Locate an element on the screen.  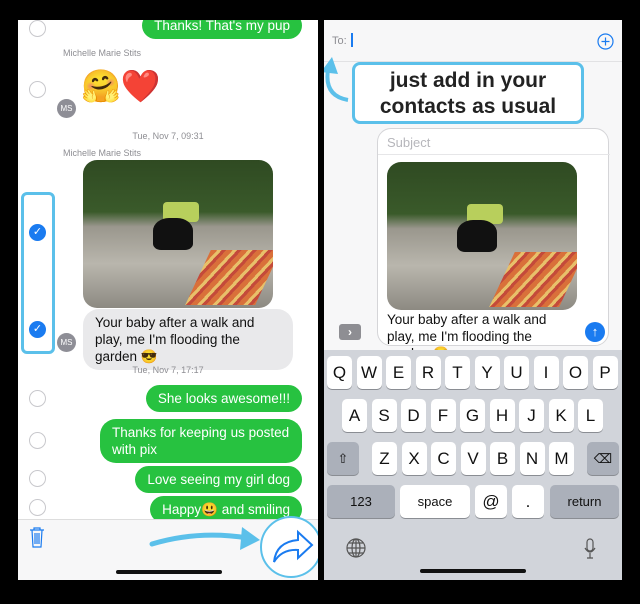
key-b: B is located at coordinates (502, 458).